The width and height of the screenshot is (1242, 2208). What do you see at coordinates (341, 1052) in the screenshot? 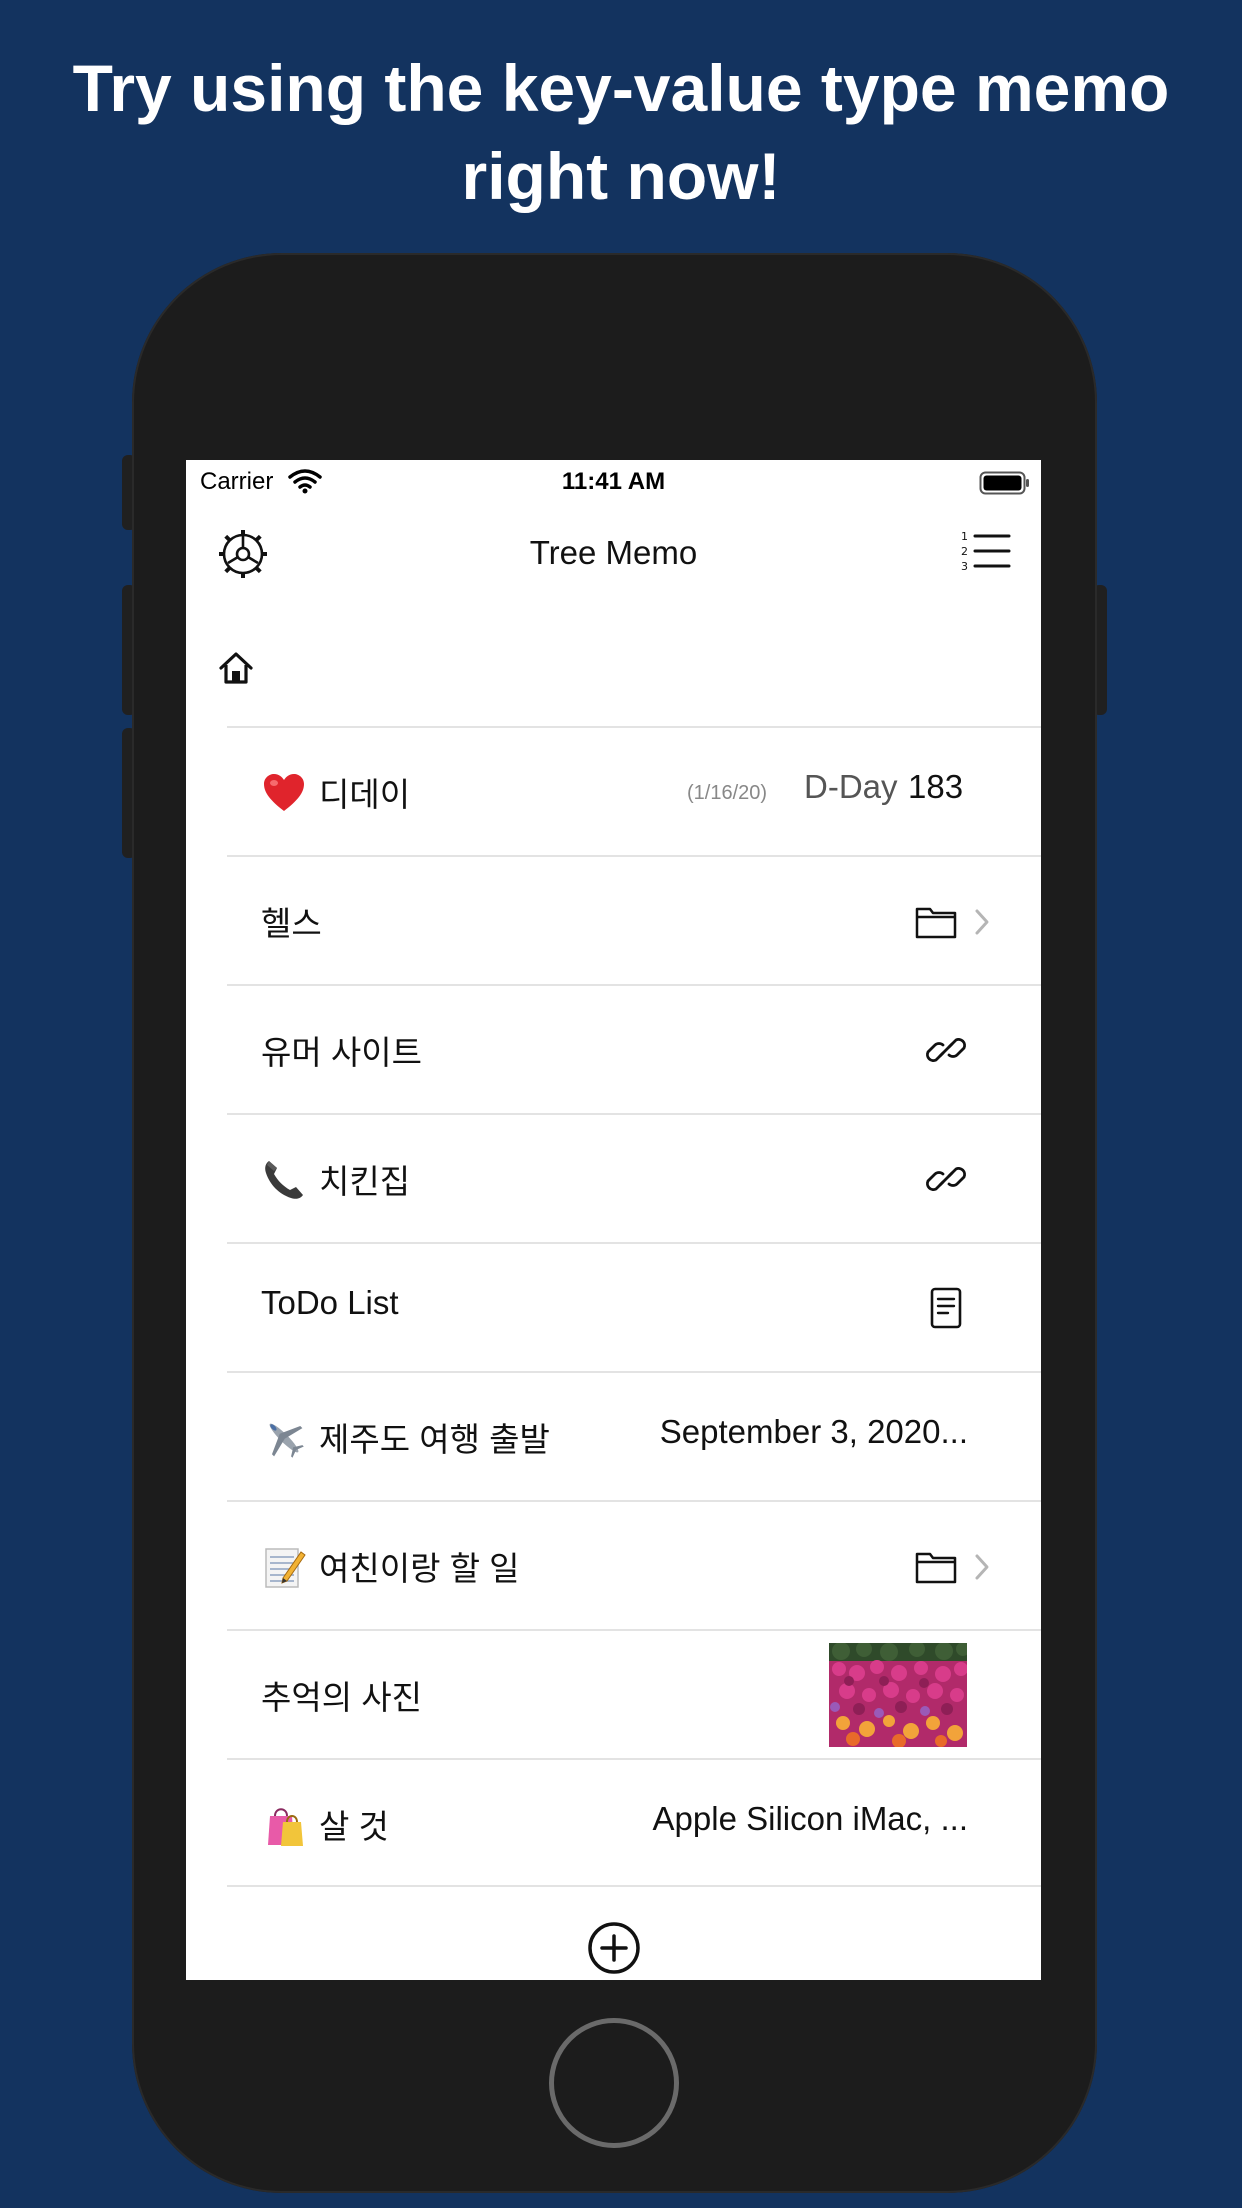
I see `row-title: 유머 사이트` at bounding box center [341, 1052].